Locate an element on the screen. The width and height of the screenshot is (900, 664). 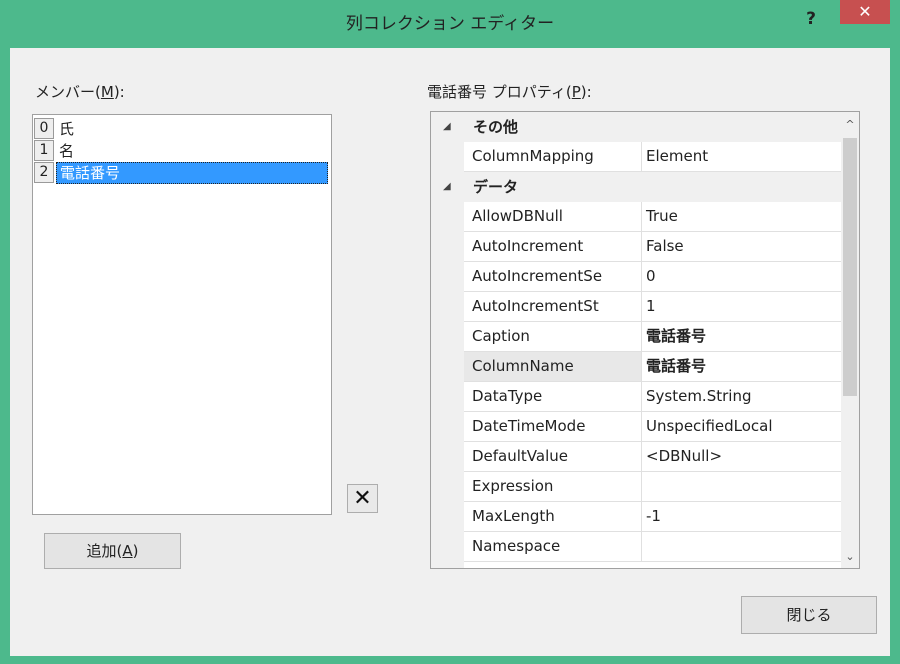
property-row: Expression is located at coordinates (652, 487).